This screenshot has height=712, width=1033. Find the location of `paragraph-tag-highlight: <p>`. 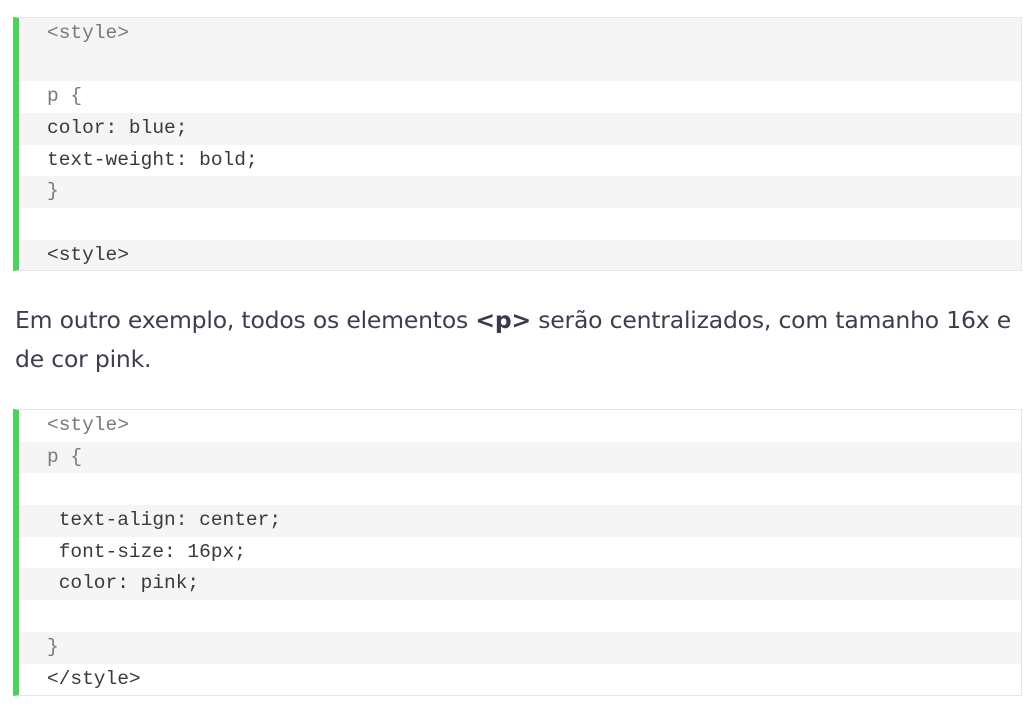

paragraph-tag-highlight: <p> is located at coordinates (503, 320).